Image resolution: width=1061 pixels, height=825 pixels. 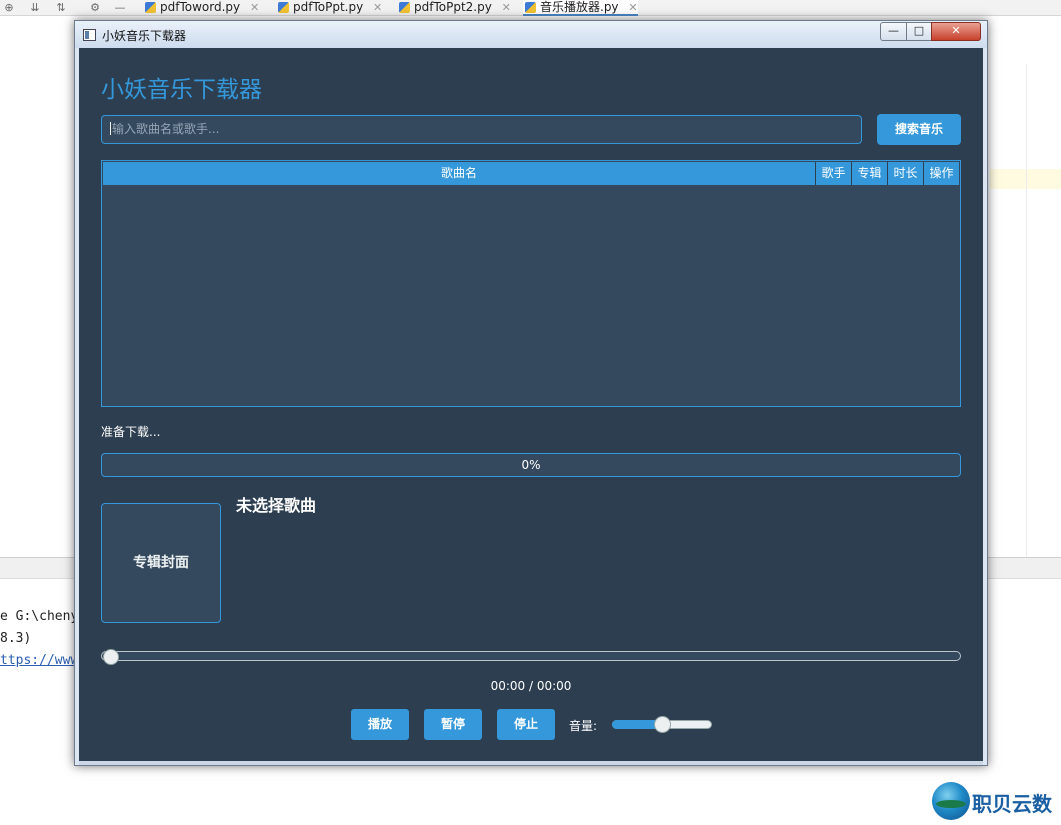 I want to click on pause-button: 暂停, so click(x=453, y=724).